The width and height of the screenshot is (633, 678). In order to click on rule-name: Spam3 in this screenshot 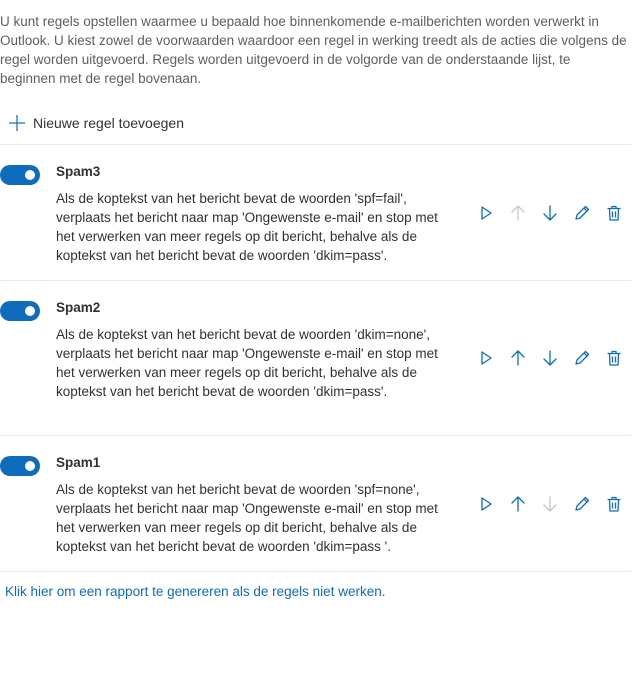, I will do `click(78, 171)`.